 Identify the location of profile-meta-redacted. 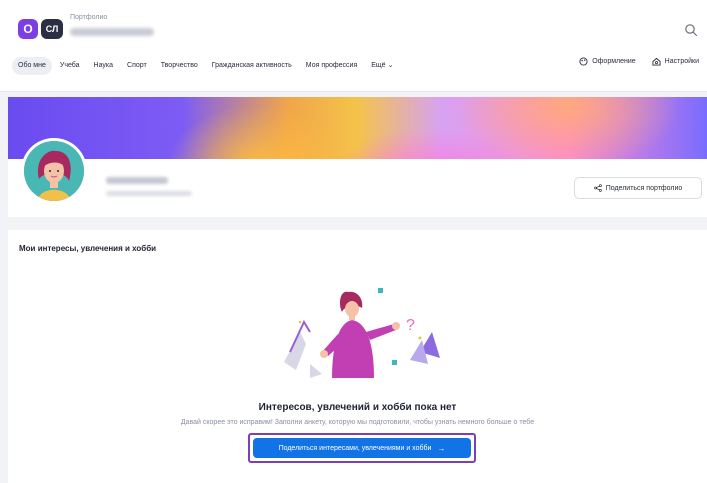
(149, 193).